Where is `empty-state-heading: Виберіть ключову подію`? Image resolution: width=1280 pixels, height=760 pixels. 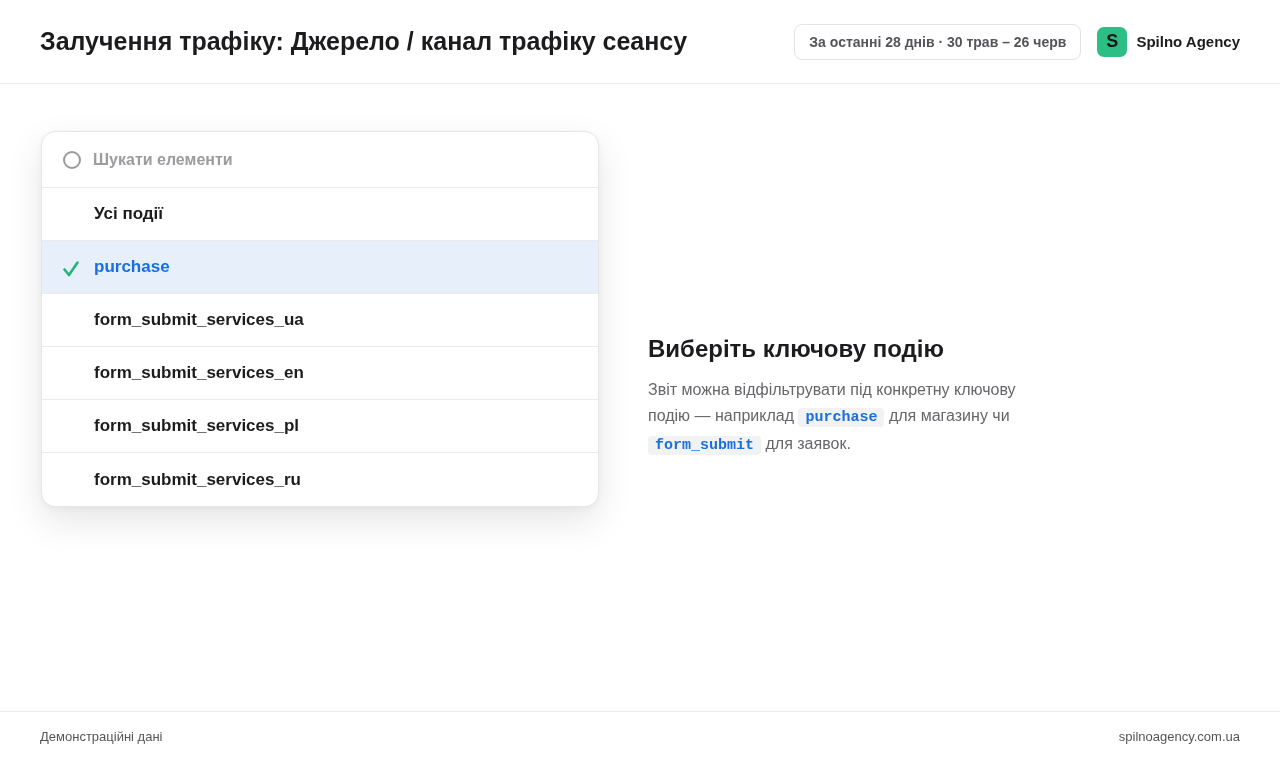
empty-state-heading: Виберіть ключову подію is located at coordinates (796, 349).